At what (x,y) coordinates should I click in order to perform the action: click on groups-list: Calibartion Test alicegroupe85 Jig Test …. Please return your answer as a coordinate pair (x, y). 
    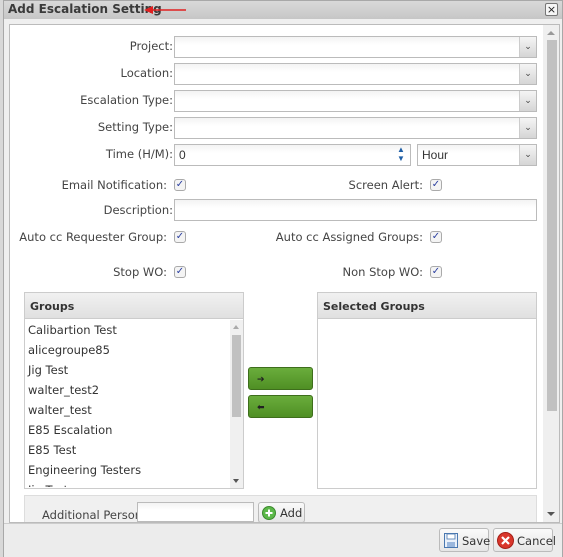
    Looking at the image, I should click on (127, 403).